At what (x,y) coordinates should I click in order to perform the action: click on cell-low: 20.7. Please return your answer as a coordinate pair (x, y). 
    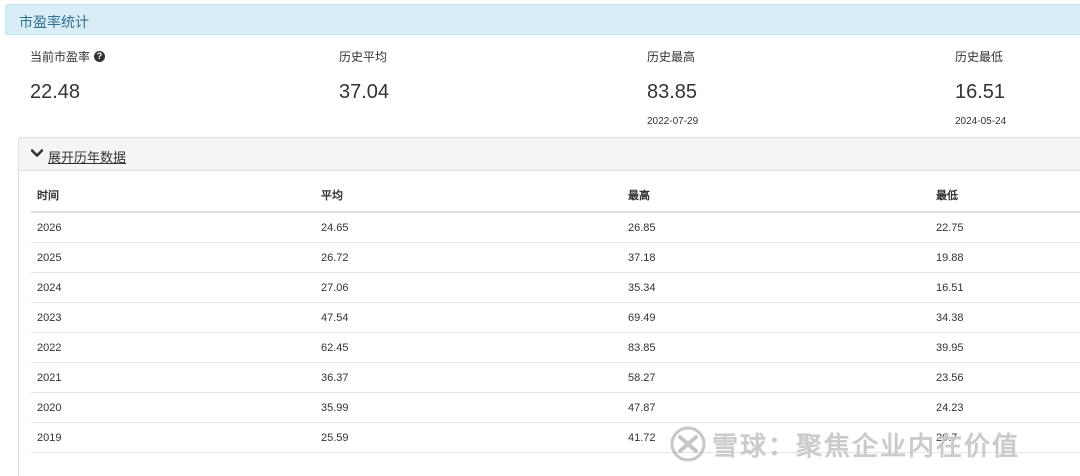
    Looking at the image, I should click on (1005, 437).